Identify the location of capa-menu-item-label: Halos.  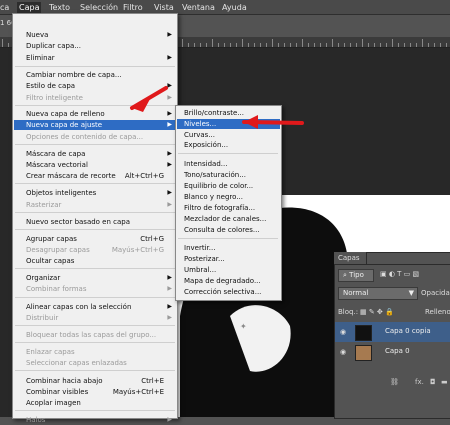
(36, 420).